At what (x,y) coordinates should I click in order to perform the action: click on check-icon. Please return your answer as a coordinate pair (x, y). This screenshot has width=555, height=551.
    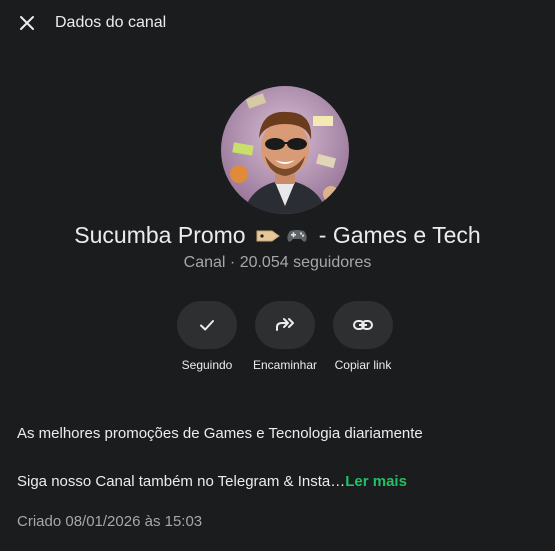
    Looking at the image, I should click on (207, 325).